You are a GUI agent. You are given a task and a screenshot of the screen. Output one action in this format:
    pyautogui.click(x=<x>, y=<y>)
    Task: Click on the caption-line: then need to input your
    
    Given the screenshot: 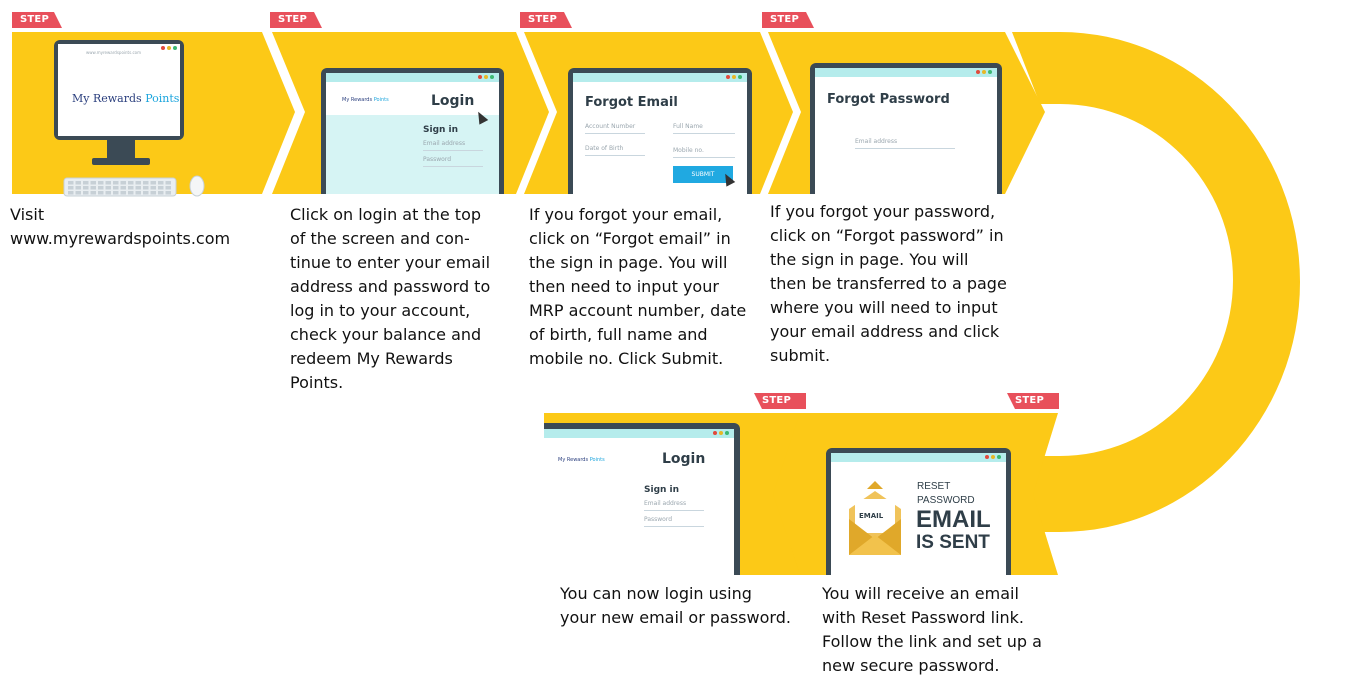 What is the action you would take?
    pyautogui.click(x=624, y=286)
    